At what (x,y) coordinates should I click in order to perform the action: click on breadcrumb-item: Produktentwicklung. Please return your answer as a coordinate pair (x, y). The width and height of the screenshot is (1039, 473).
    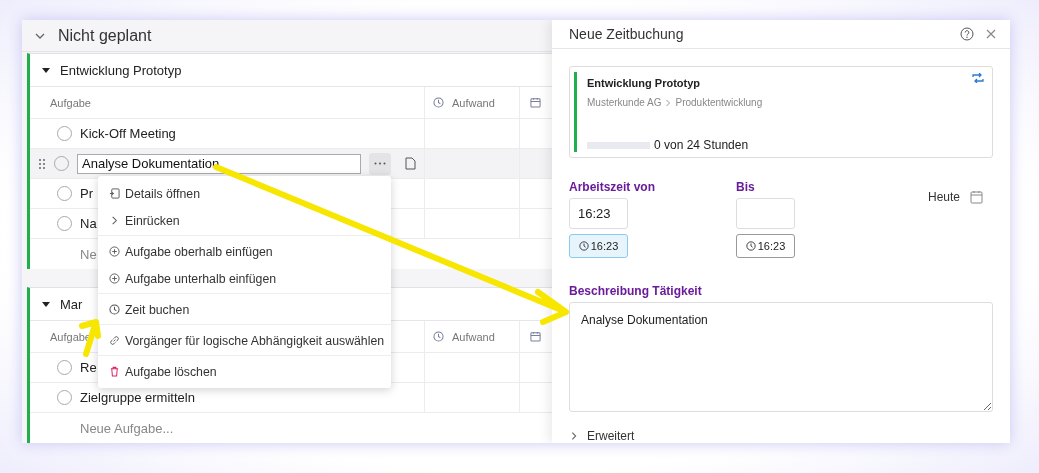
    Looking at the image, I should click on (719, 102).